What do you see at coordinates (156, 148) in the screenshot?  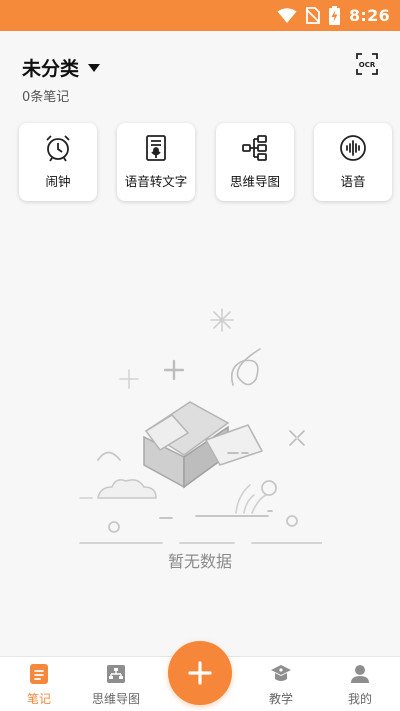 I see `voice-to-text-icon` at bounding box center [156, 148].